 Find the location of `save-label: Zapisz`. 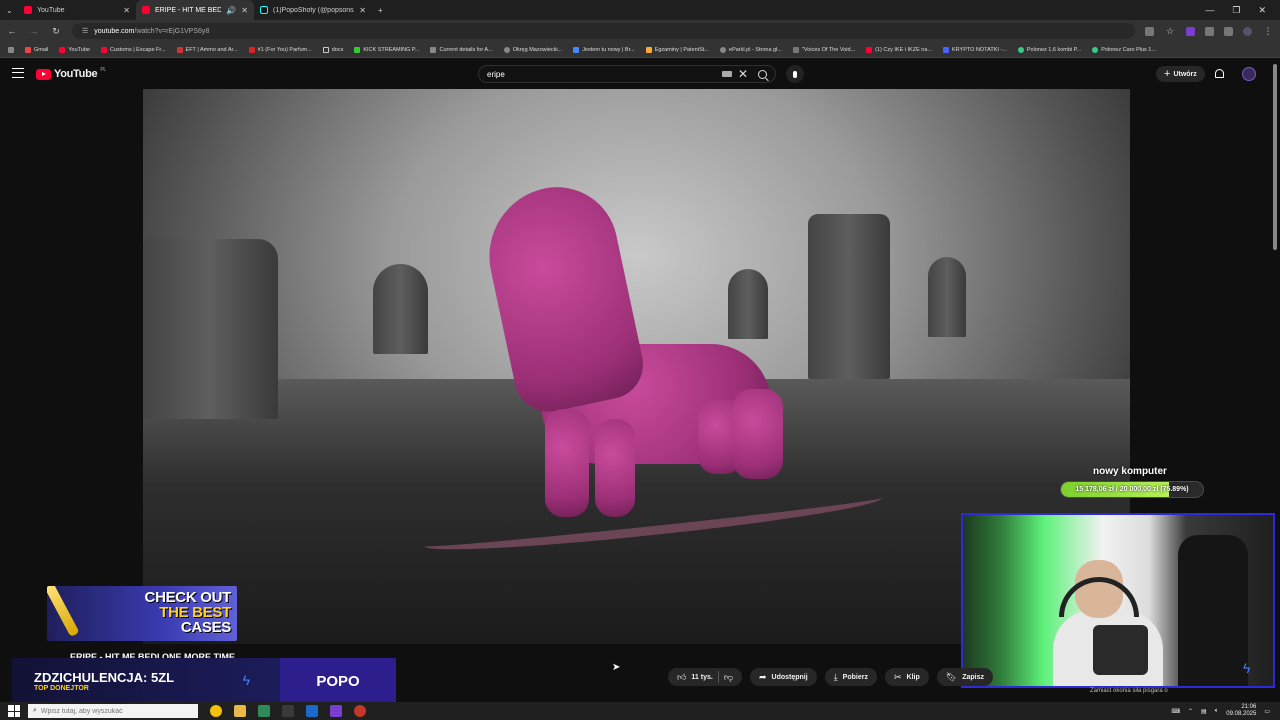

save-label: Zapisz is located at coordinates (973, 677).